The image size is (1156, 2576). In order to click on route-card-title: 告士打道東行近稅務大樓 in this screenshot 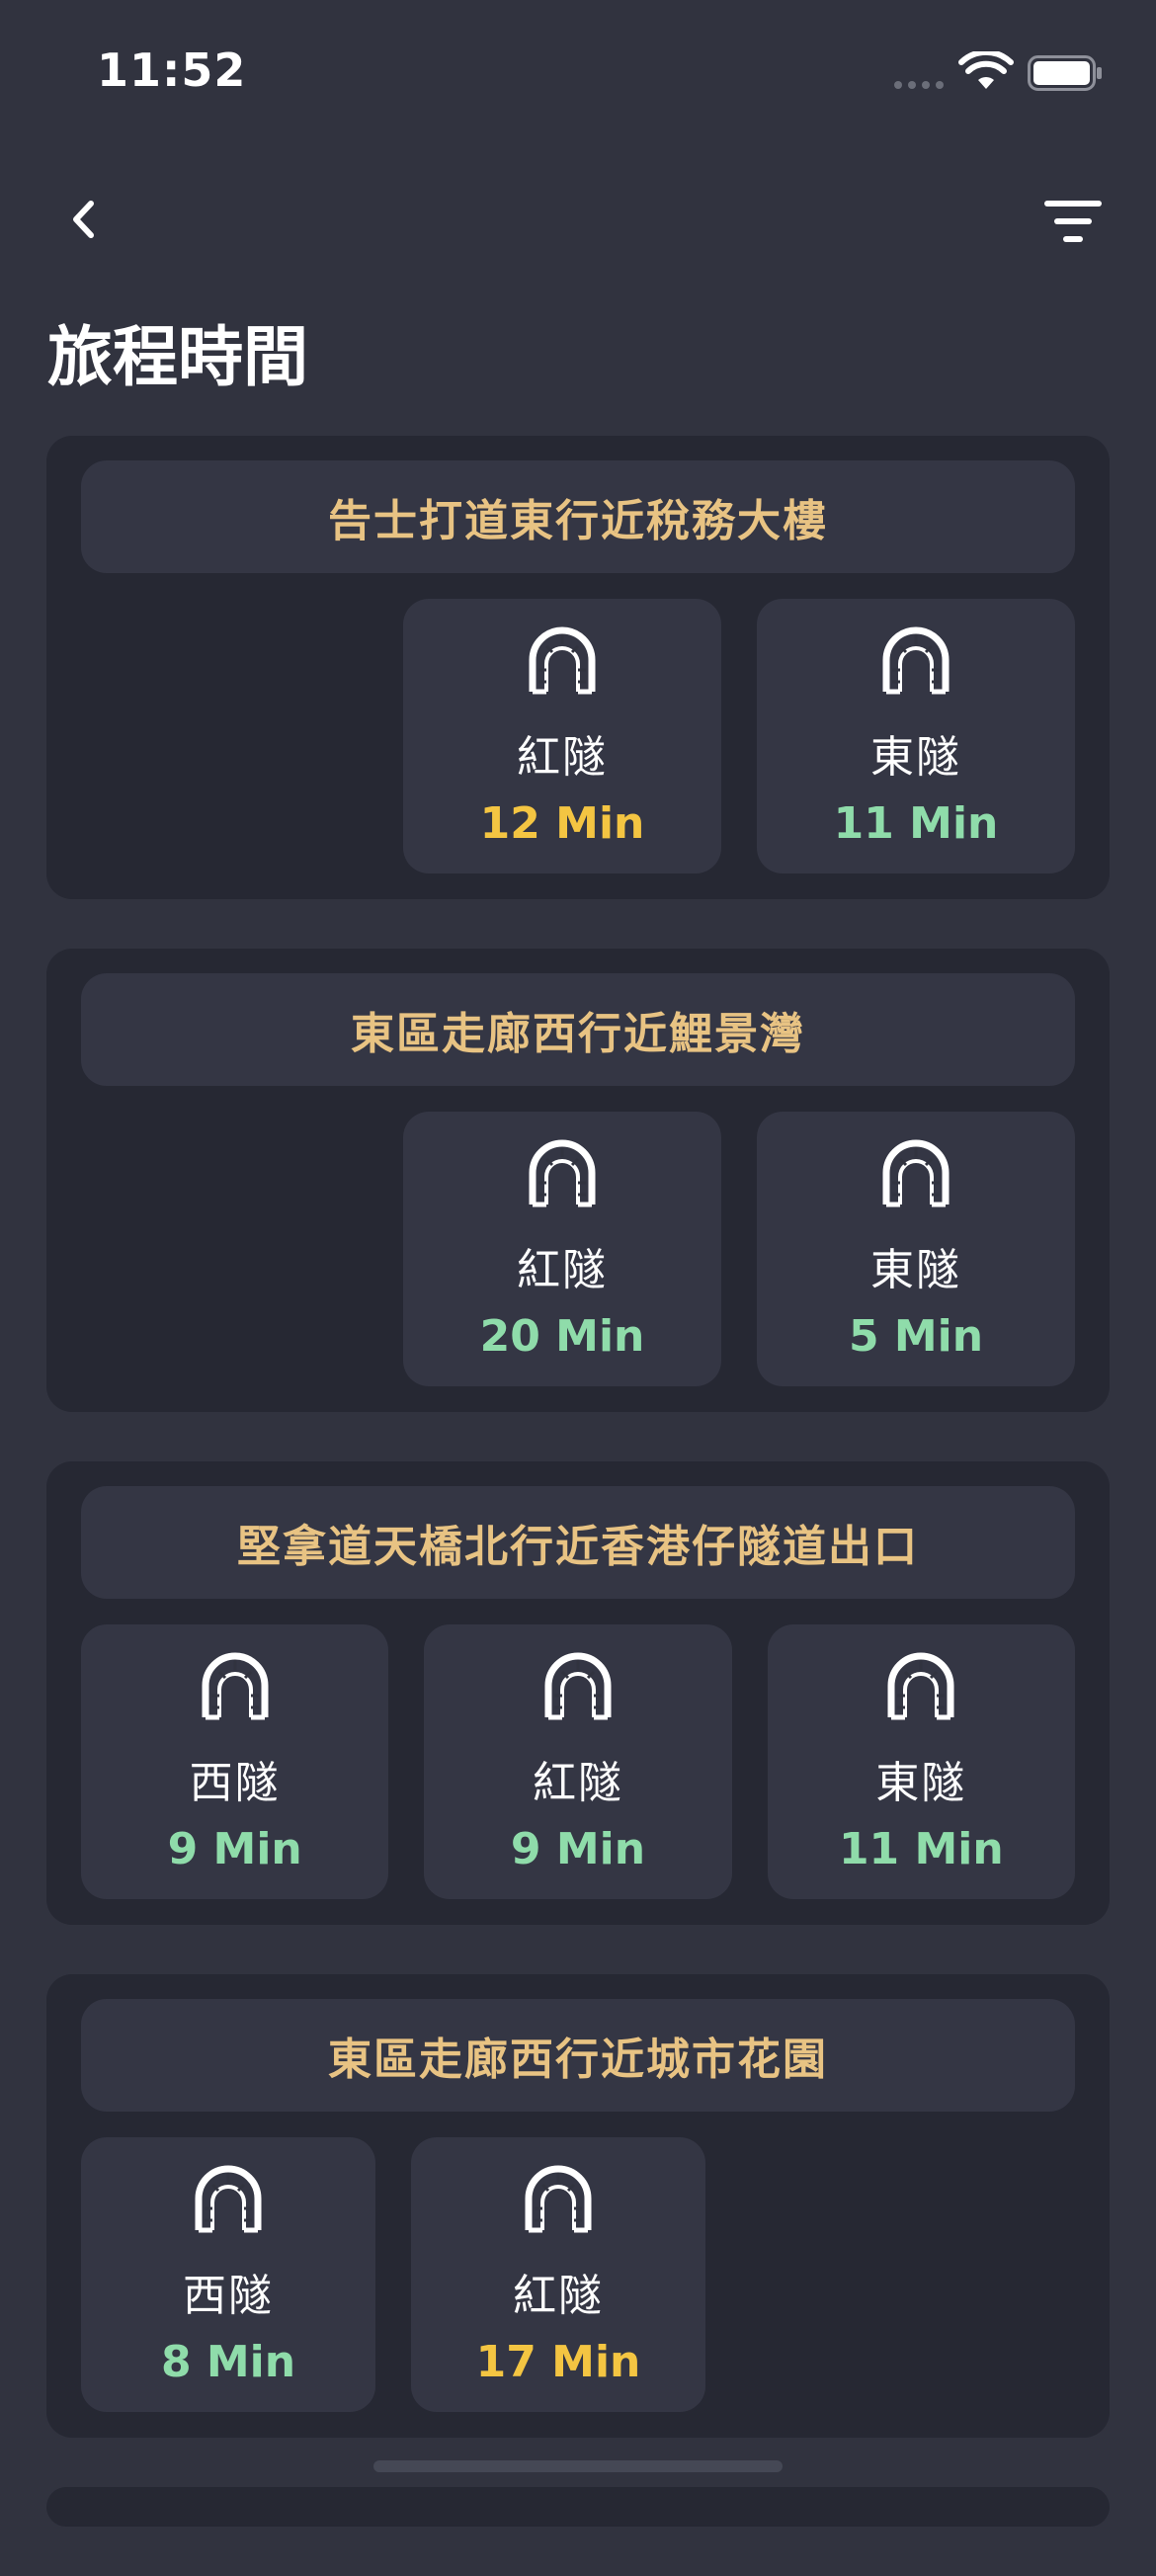, I will do `click(578, 516)`.